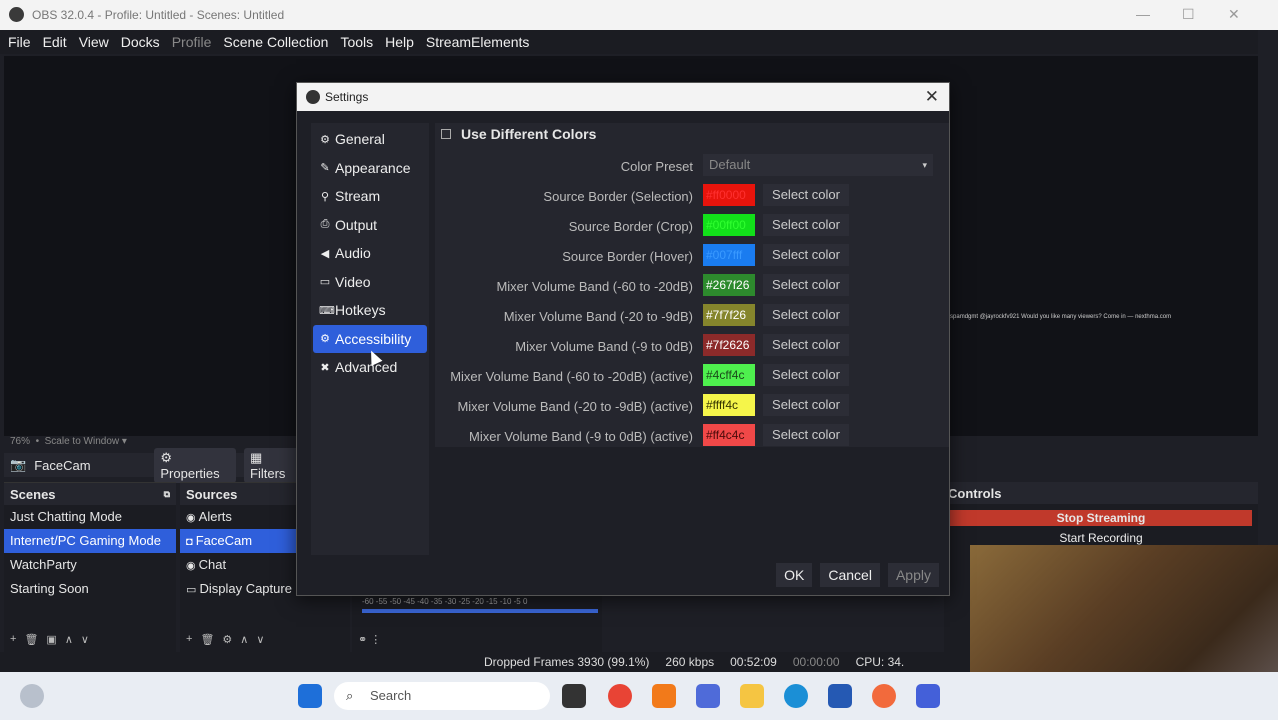 Image resolution: width=1278 pixels, height=720 pixels. Describe the element at coordinates (1101, 518) in the screenshot. I see `stop-streaming-button: Stop Streaming` at that location.